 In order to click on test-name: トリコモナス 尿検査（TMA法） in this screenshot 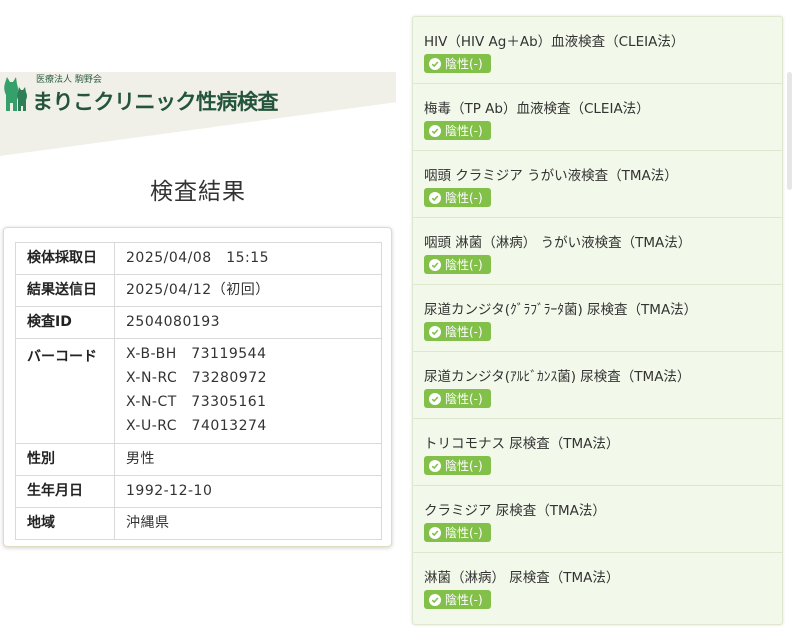, I will do `click(522, 444)`.